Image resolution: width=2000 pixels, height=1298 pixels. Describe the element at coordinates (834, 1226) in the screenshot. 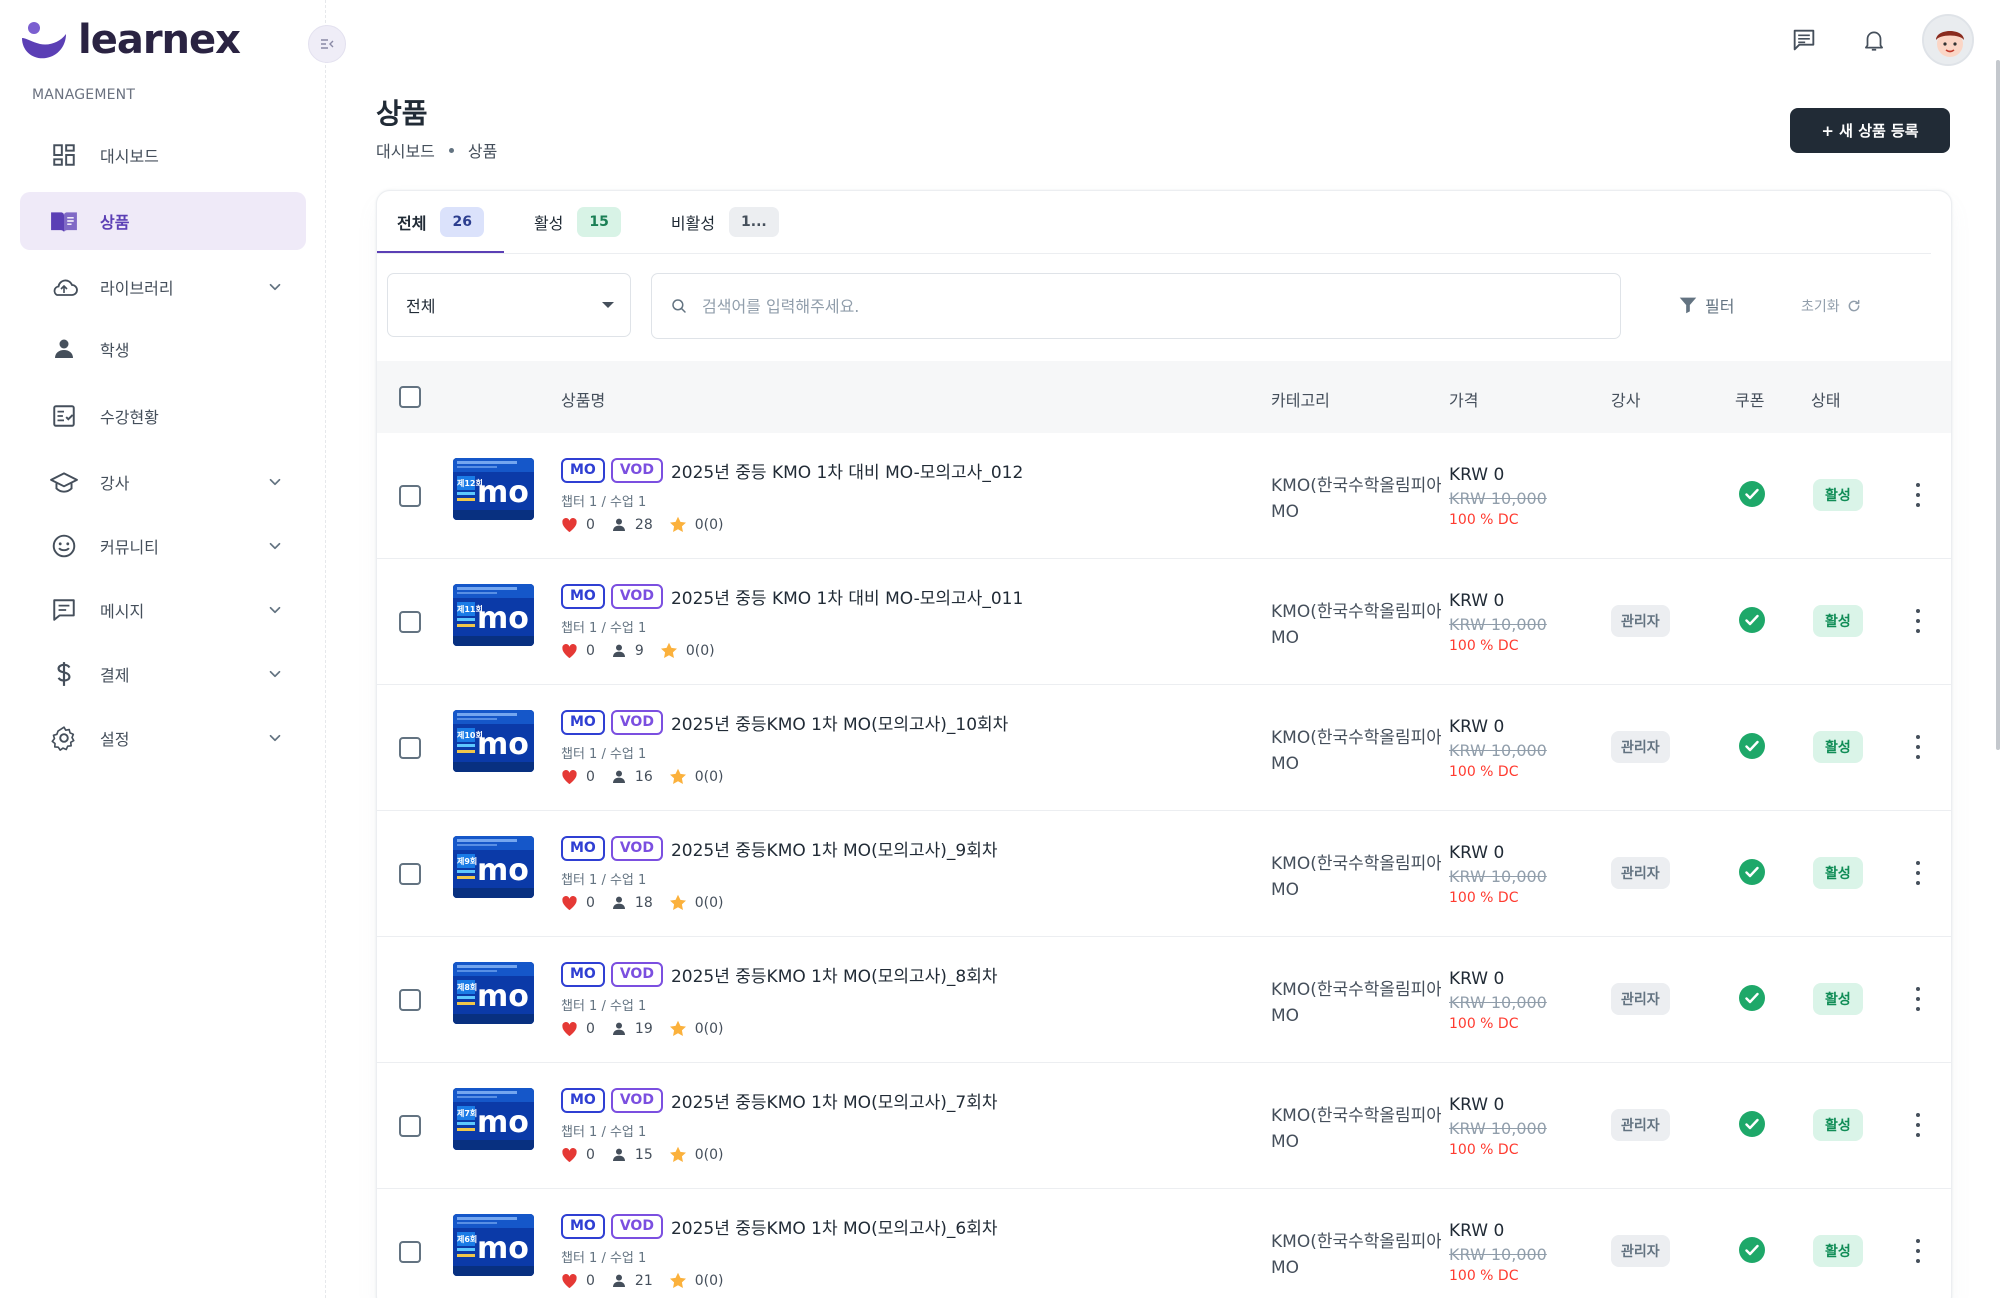

I see `product-title-link: 2025년 중등KMO 1차 MO(모의고사)_6회차` at that location.